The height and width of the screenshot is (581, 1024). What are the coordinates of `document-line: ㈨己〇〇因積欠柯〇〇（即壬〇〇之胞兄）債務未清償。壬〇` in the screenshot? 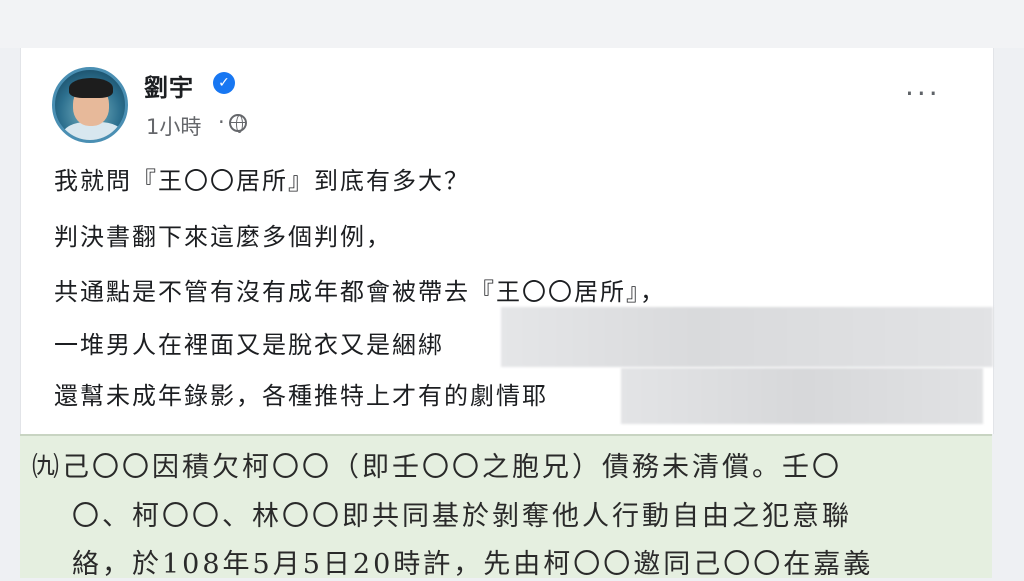 It's located at (437, 467).